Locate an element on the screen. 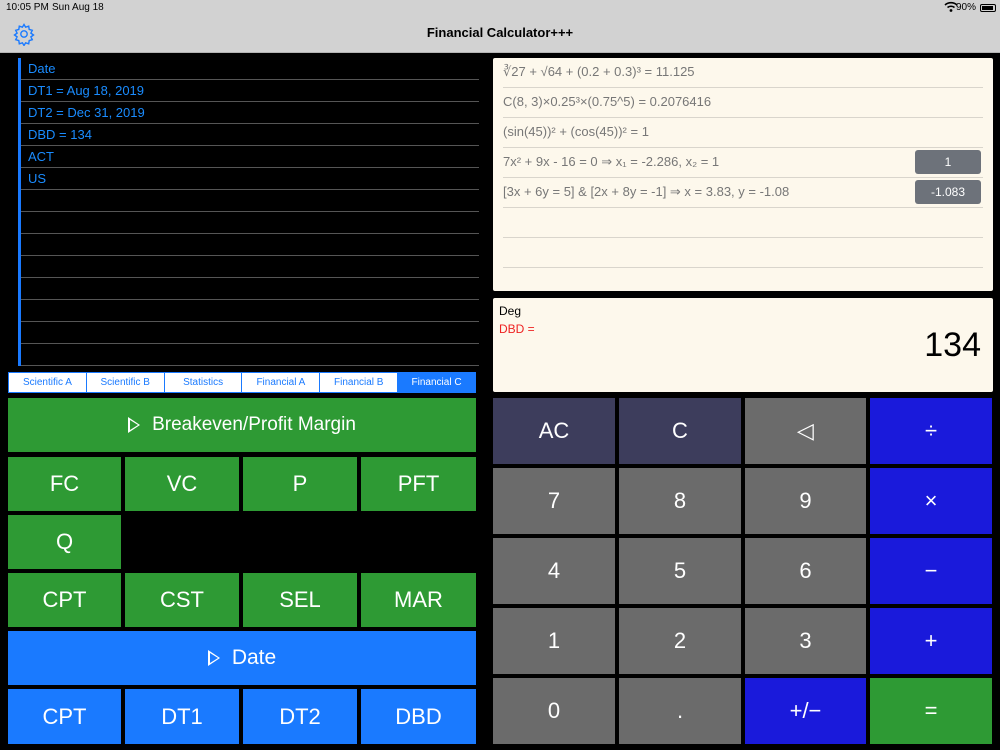 Image resolution: width=1000 pixels, height=750 pixels. all-clear-button: AC is located at coordinates (554, 431).